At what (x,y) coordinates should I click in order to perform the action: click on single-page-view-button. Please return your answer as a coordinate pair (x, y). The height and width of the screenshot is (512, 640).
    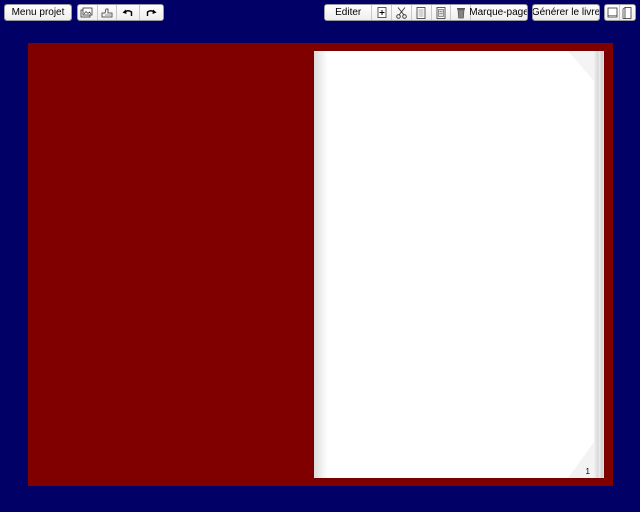
    Looking at the image, I should click on (613, 12).